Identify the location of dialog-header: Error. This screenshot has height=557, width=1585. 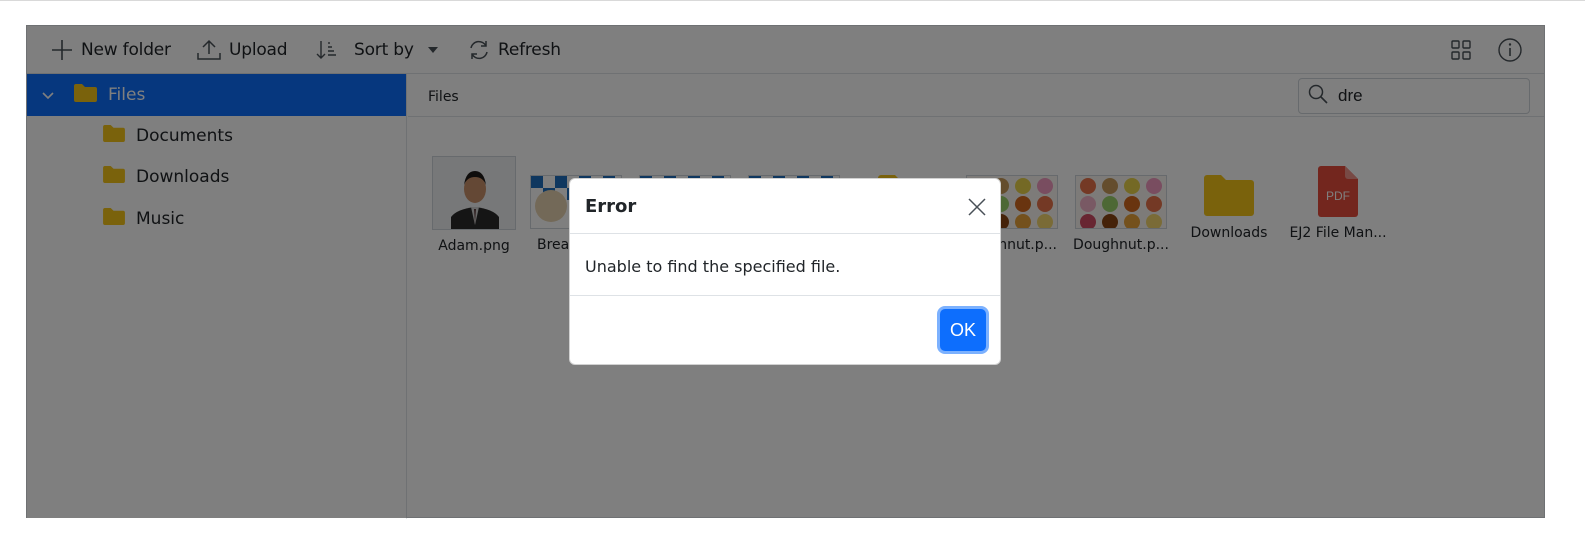
(785, 206).